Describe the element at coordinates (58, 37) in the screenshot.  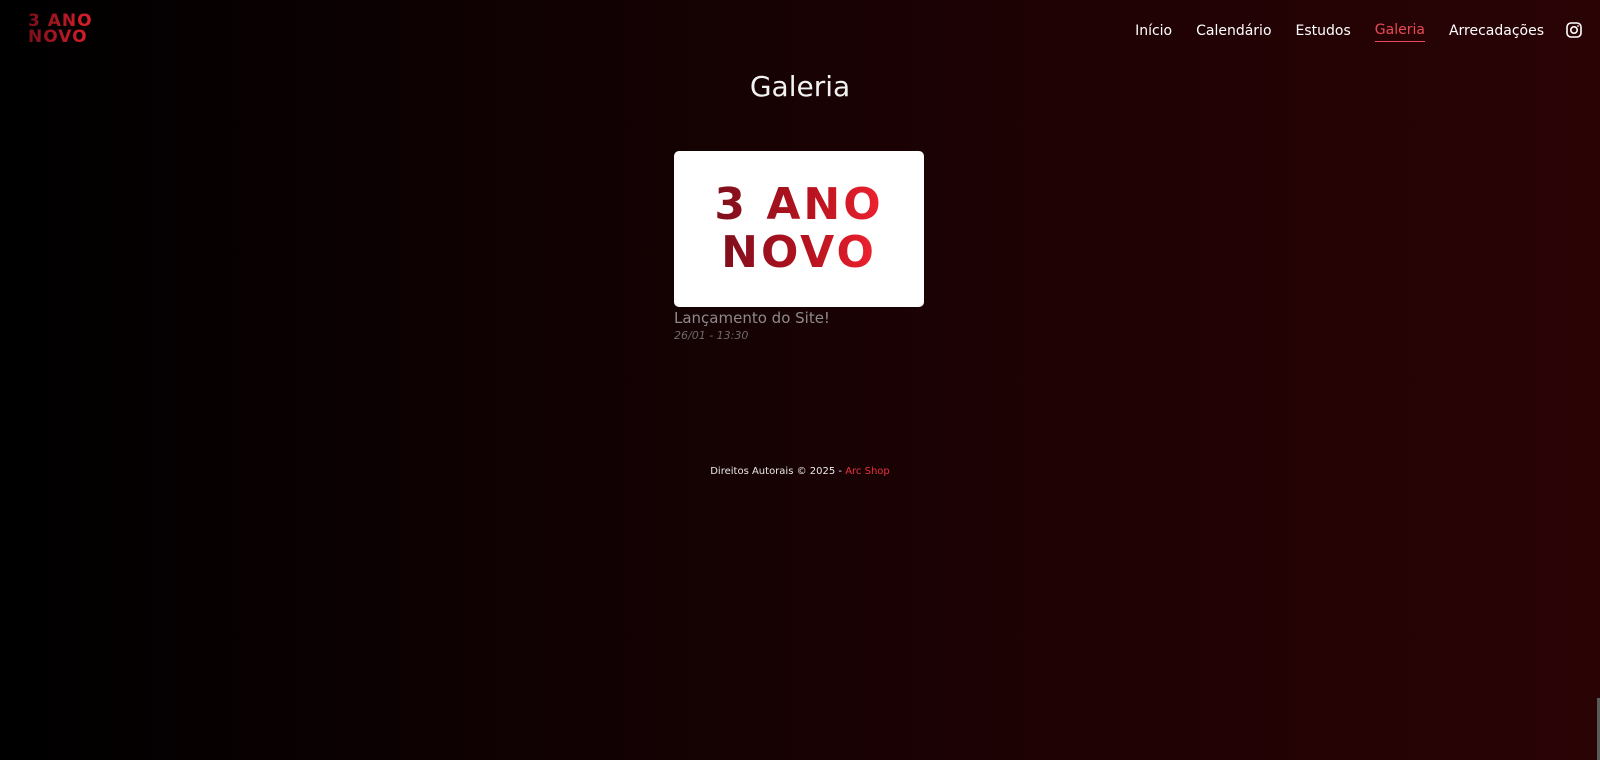
I see `logo-line-2: NOVO` at that location.